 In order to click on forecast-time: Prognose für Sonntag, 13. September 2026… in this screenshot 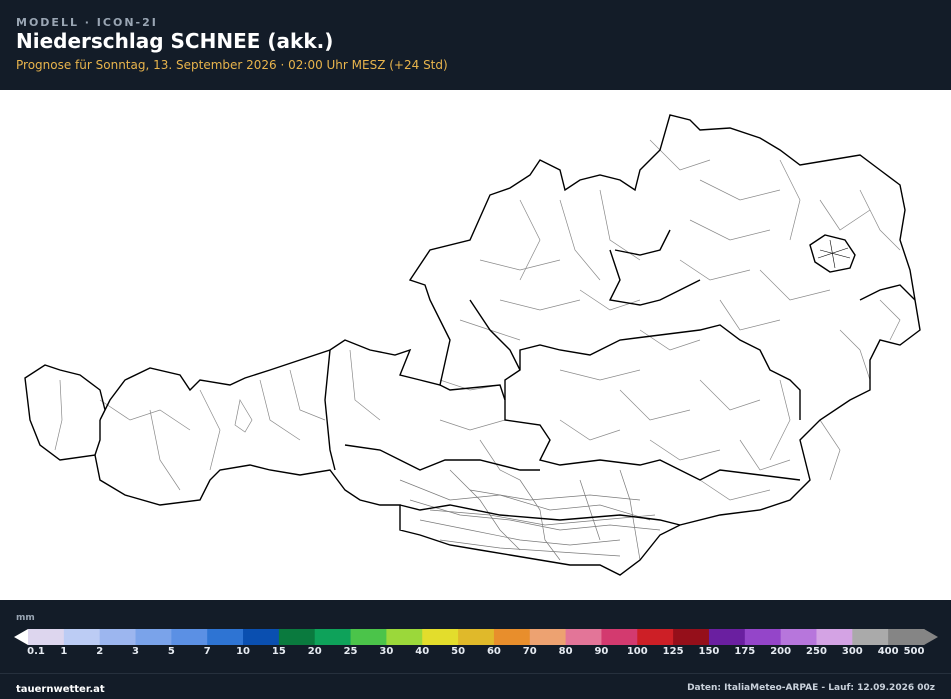, I will do `click(232, 65)`.